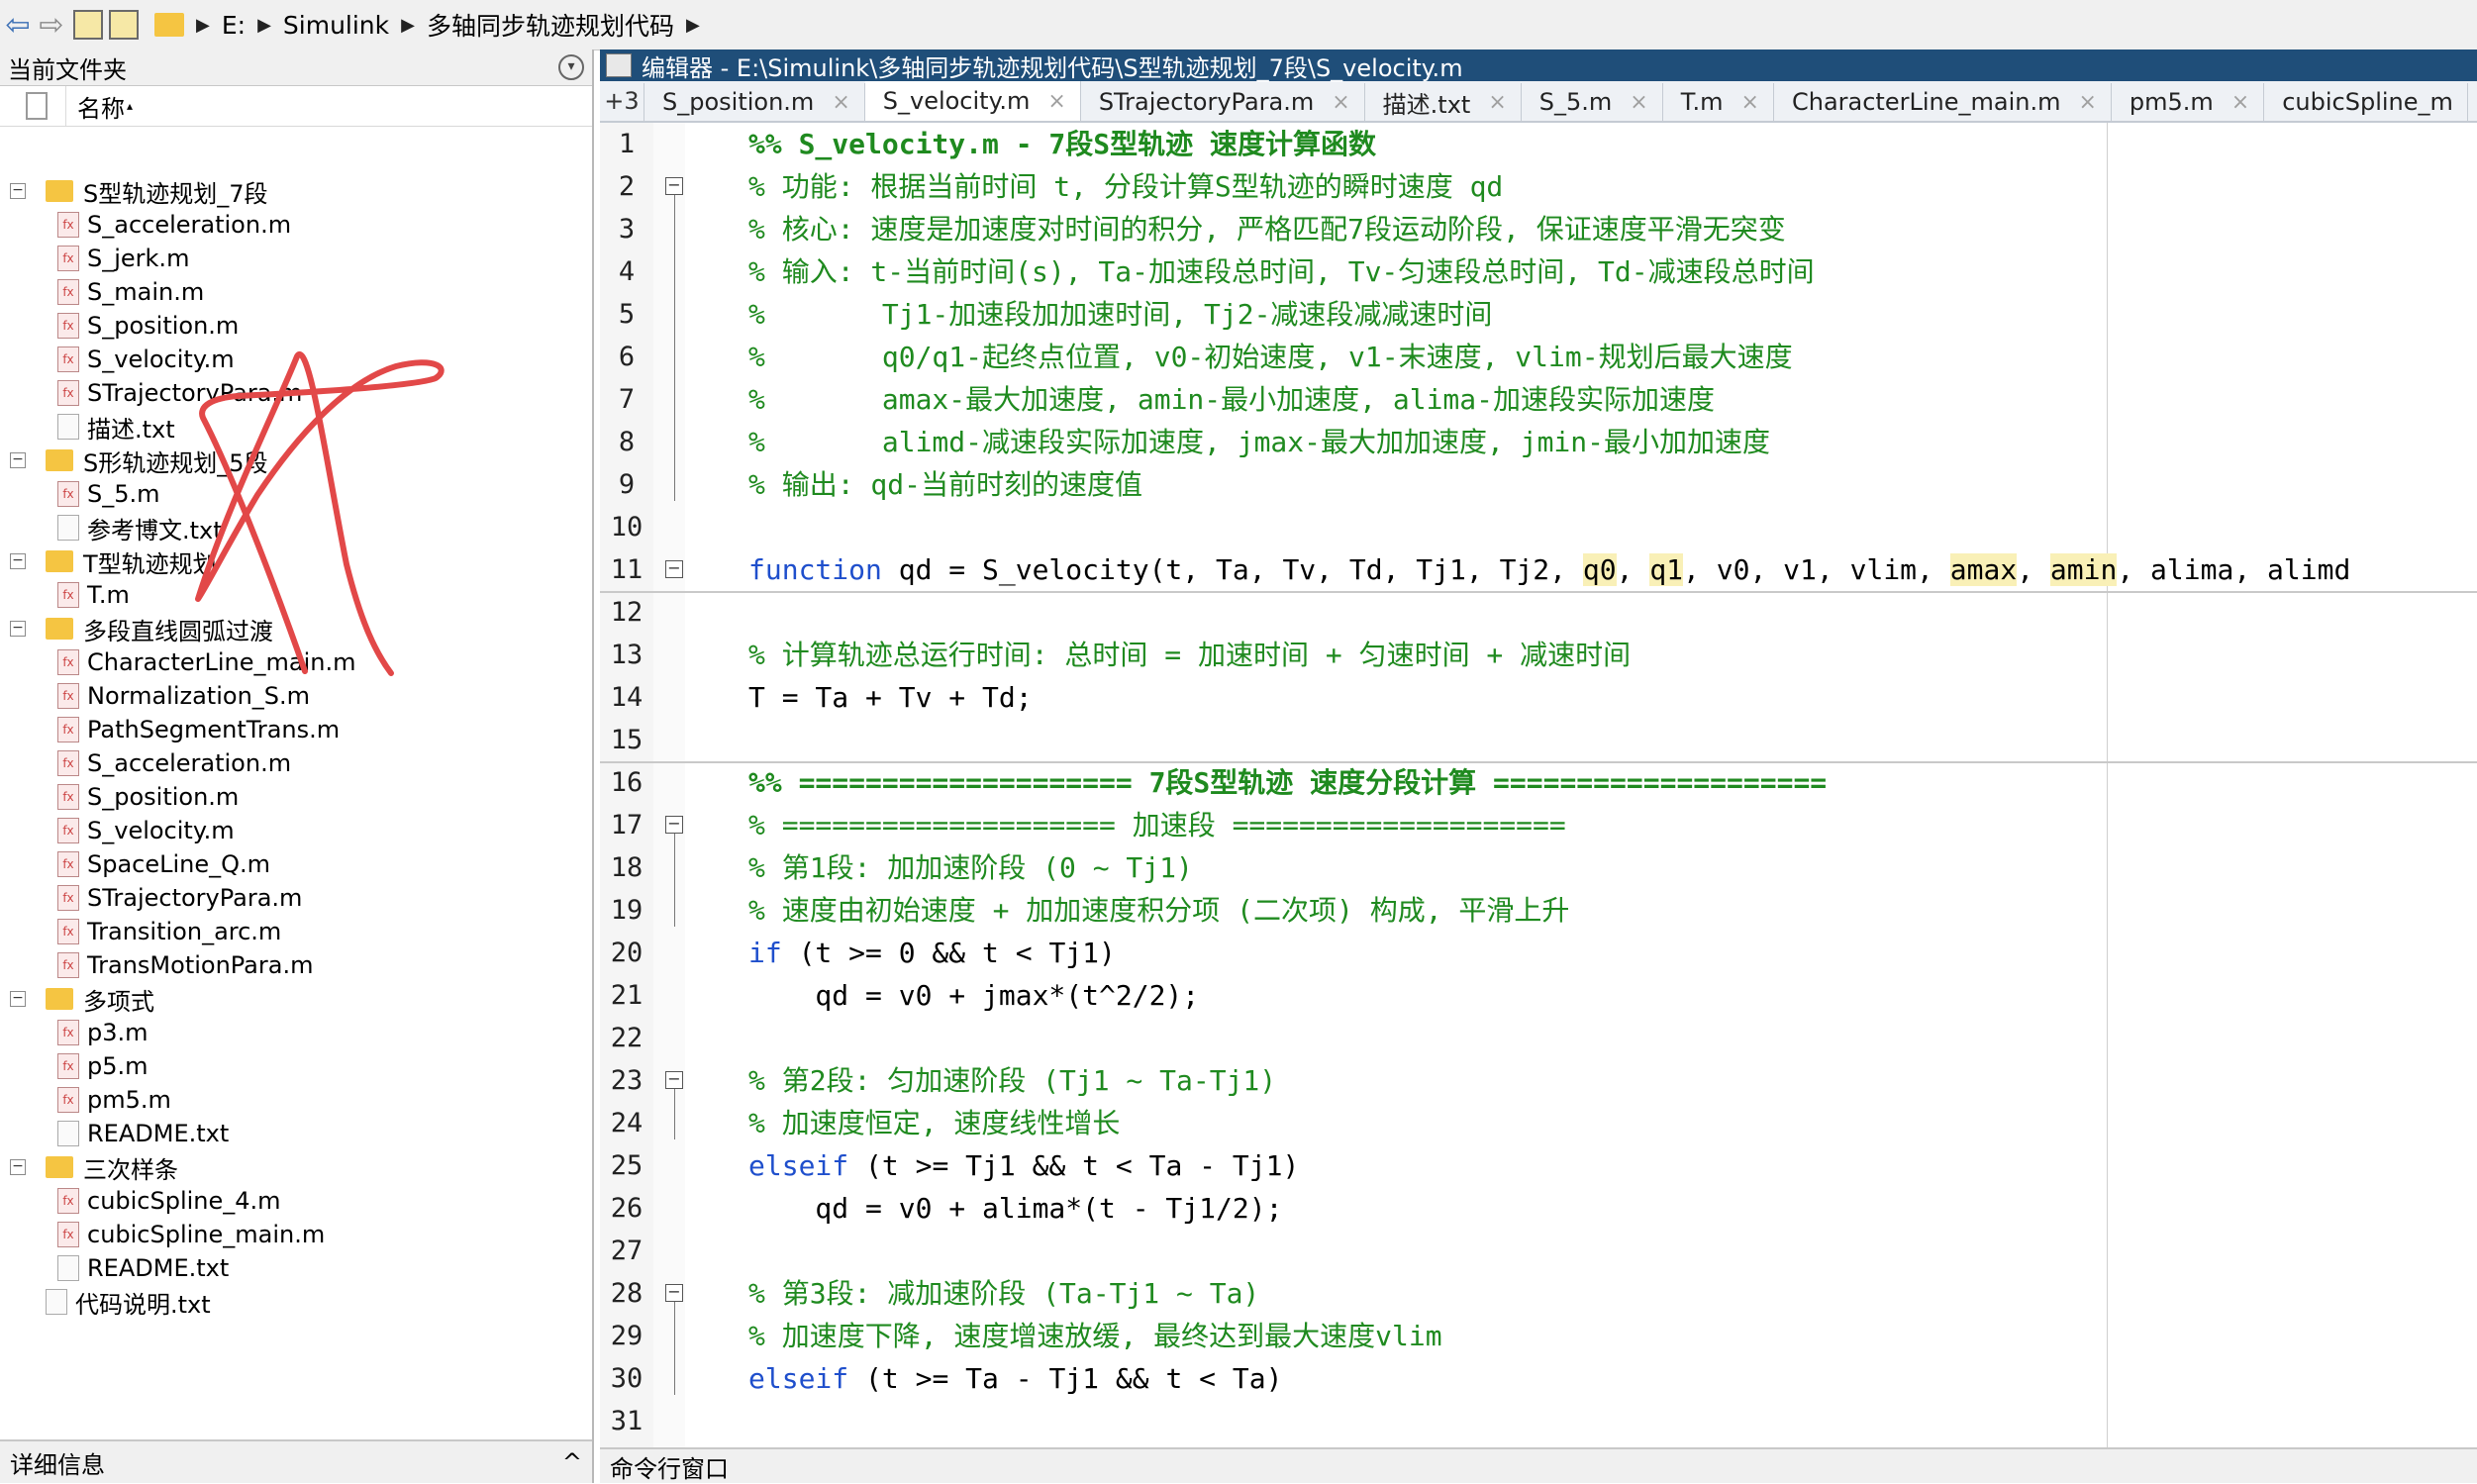 Image resolution: width=2477 pixels, height=1484 pixels. Describe the element at coordinates (571, 67) in the screenshot. I see `panel-menu-icon: ▾` at that location.